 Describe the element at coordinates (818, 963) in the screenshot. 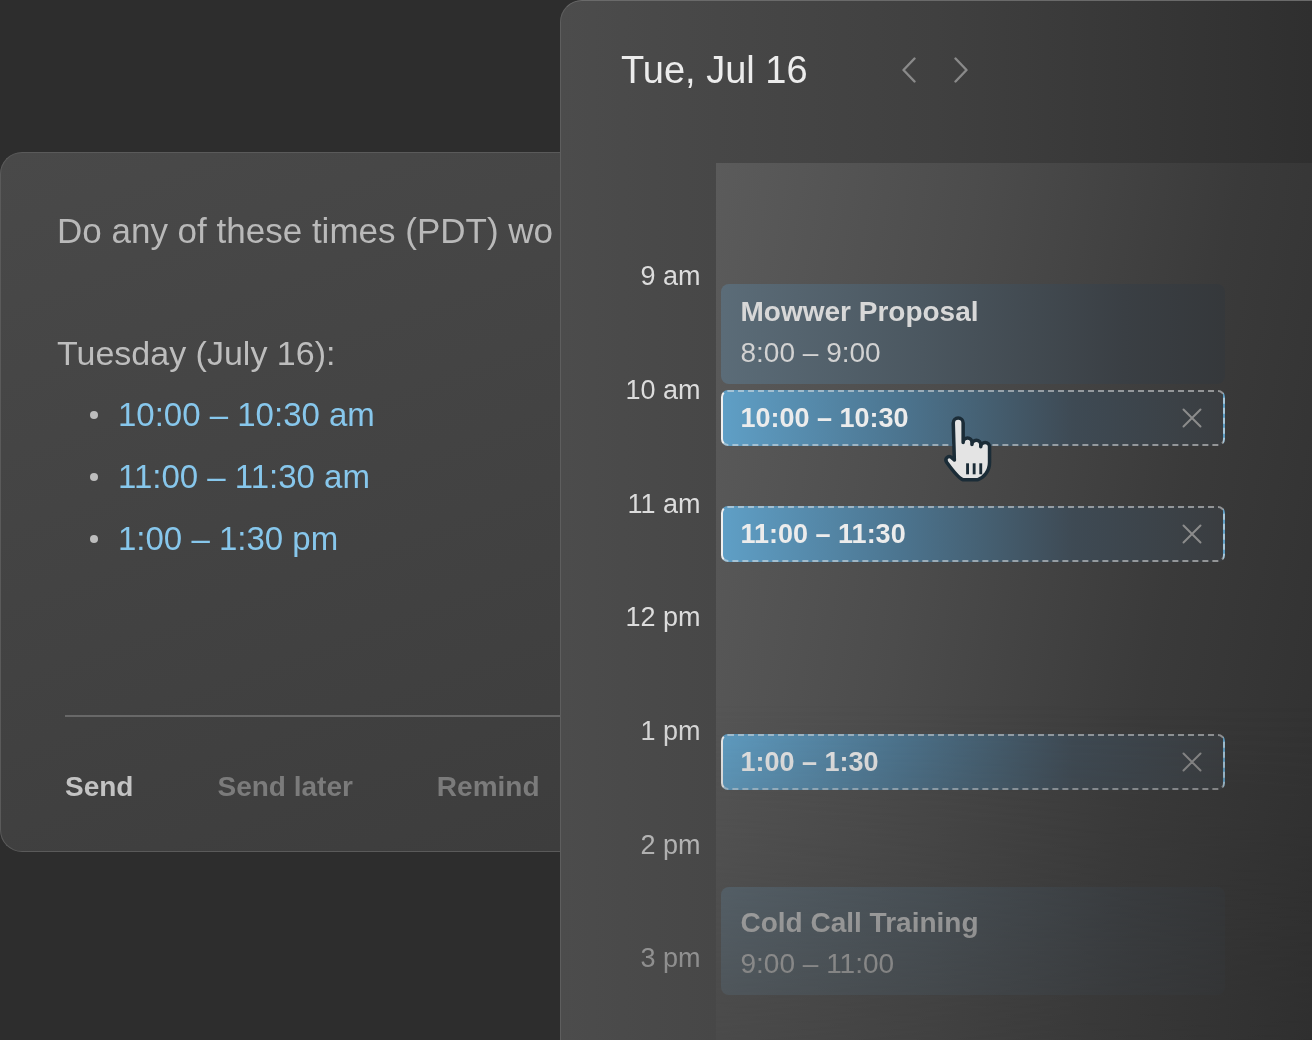

I see `event-time: 9:00 – 11:00` at that location.